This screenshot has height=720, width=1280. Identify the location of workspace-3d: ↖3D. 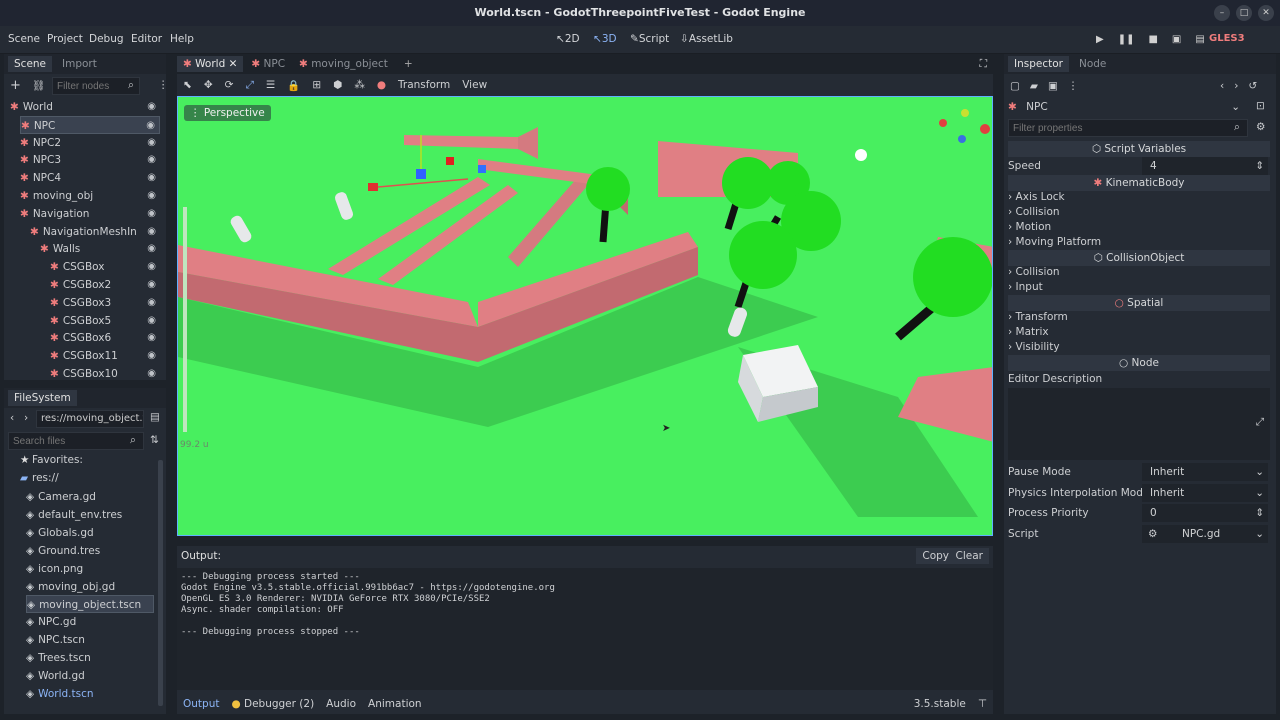
(605, 39).